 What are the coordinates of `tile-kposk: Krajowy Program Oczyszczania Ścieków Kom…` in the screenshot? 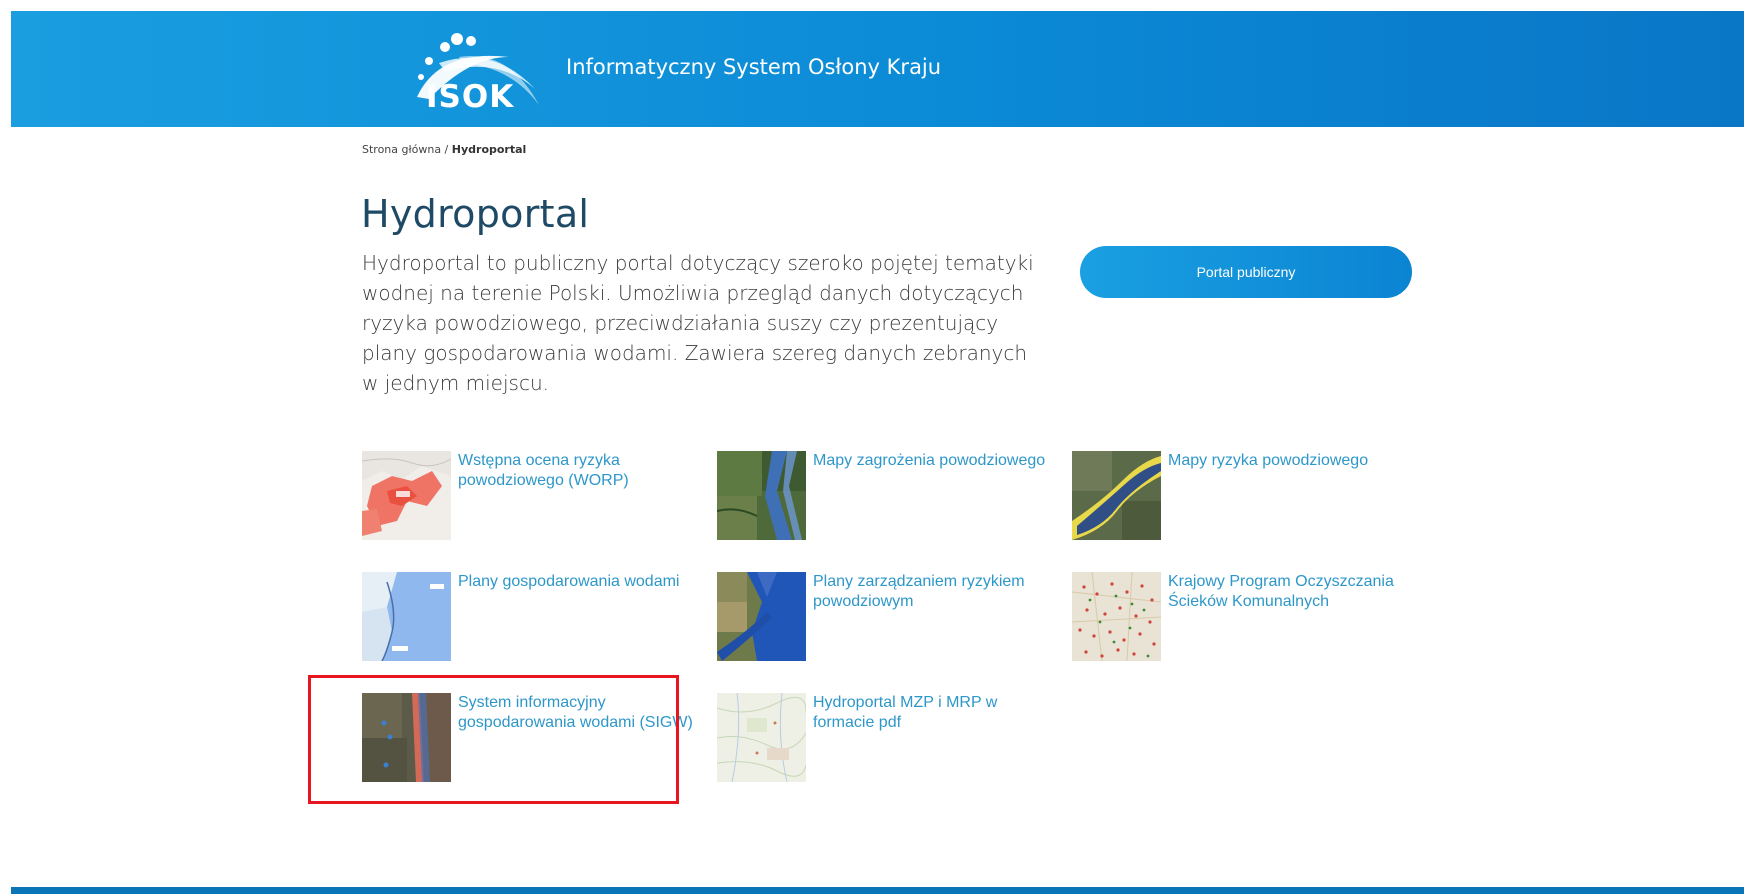 It's located at (1247, 618).